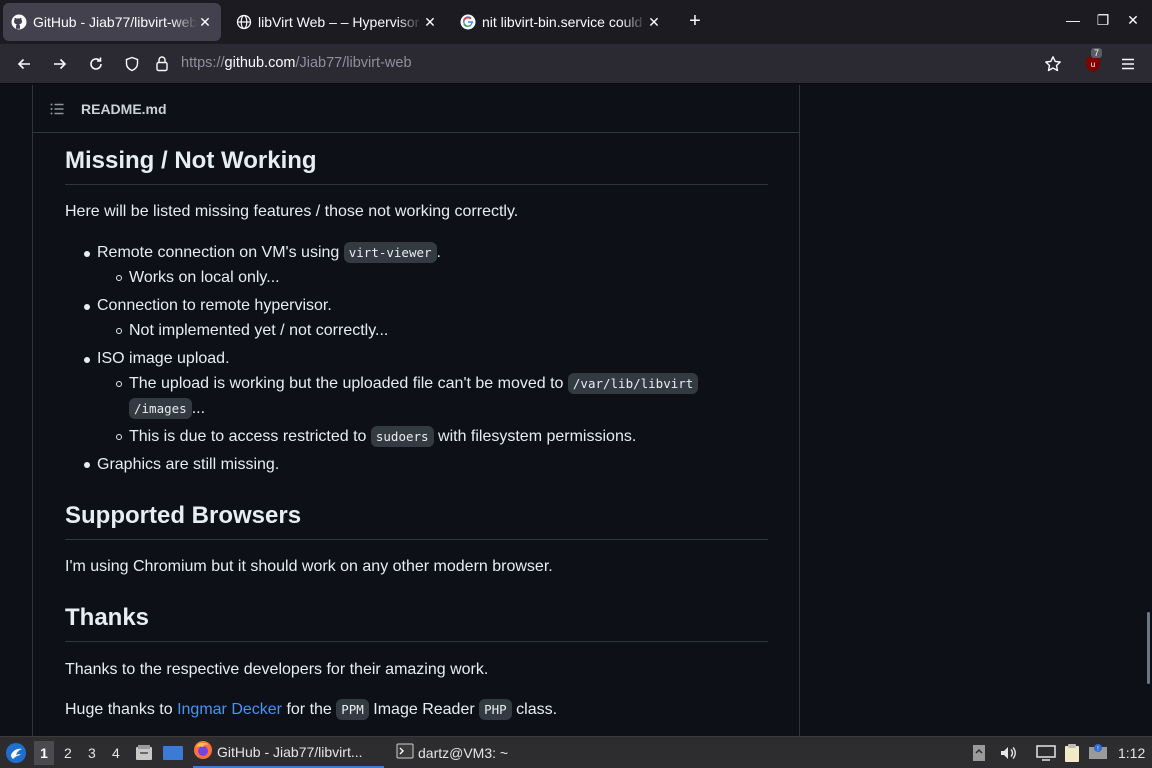 The width and height of the screenshot is (1152, 768). What do you see at coordinates (132, 66) in the screenshot?
I see `shield-icon` at bounding box center [132, 66].